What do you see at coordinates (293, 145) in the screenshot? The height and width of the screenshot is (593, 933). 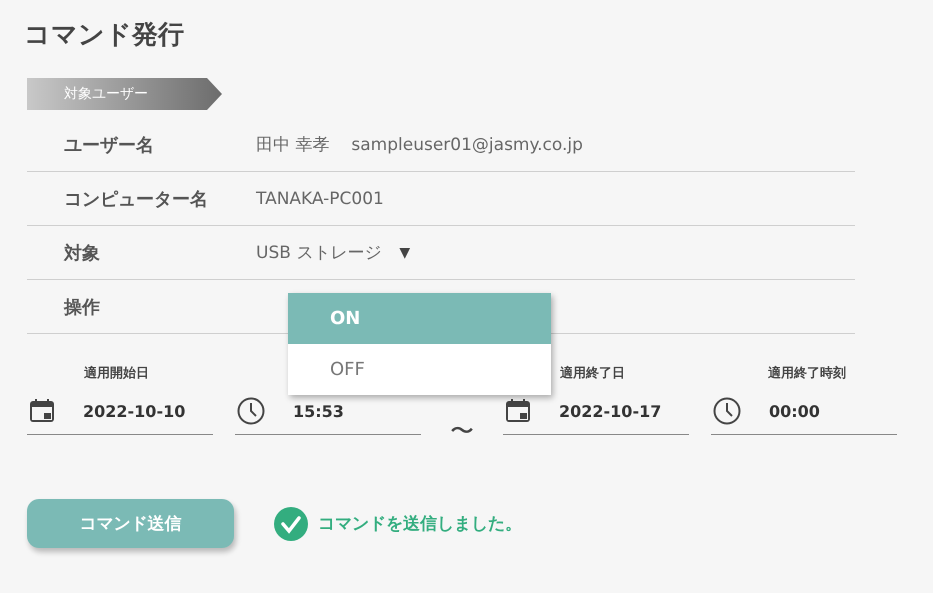 I see `field-value: 田中 幸孝` at bounding box center [293, 145].